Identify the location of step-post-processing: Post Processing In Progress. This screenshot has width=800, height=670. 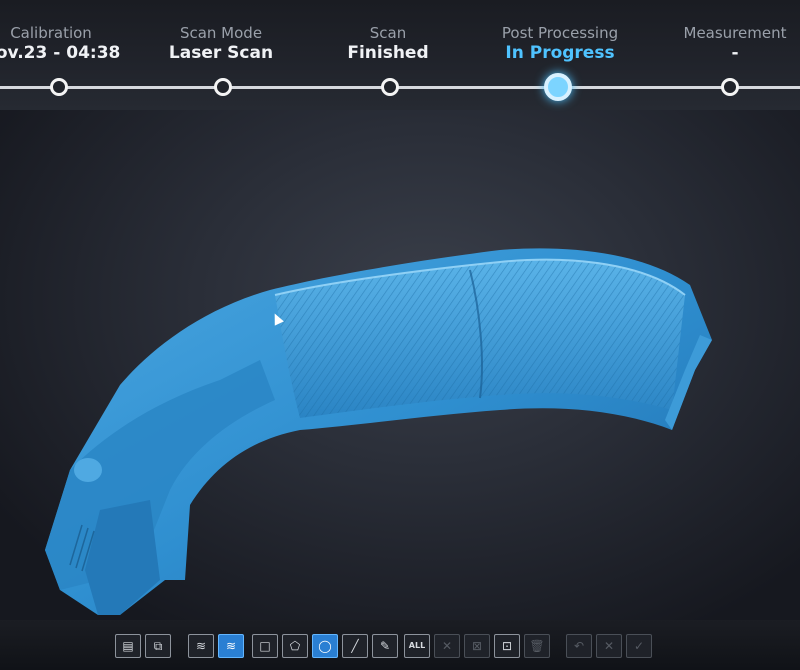
(560, 44).